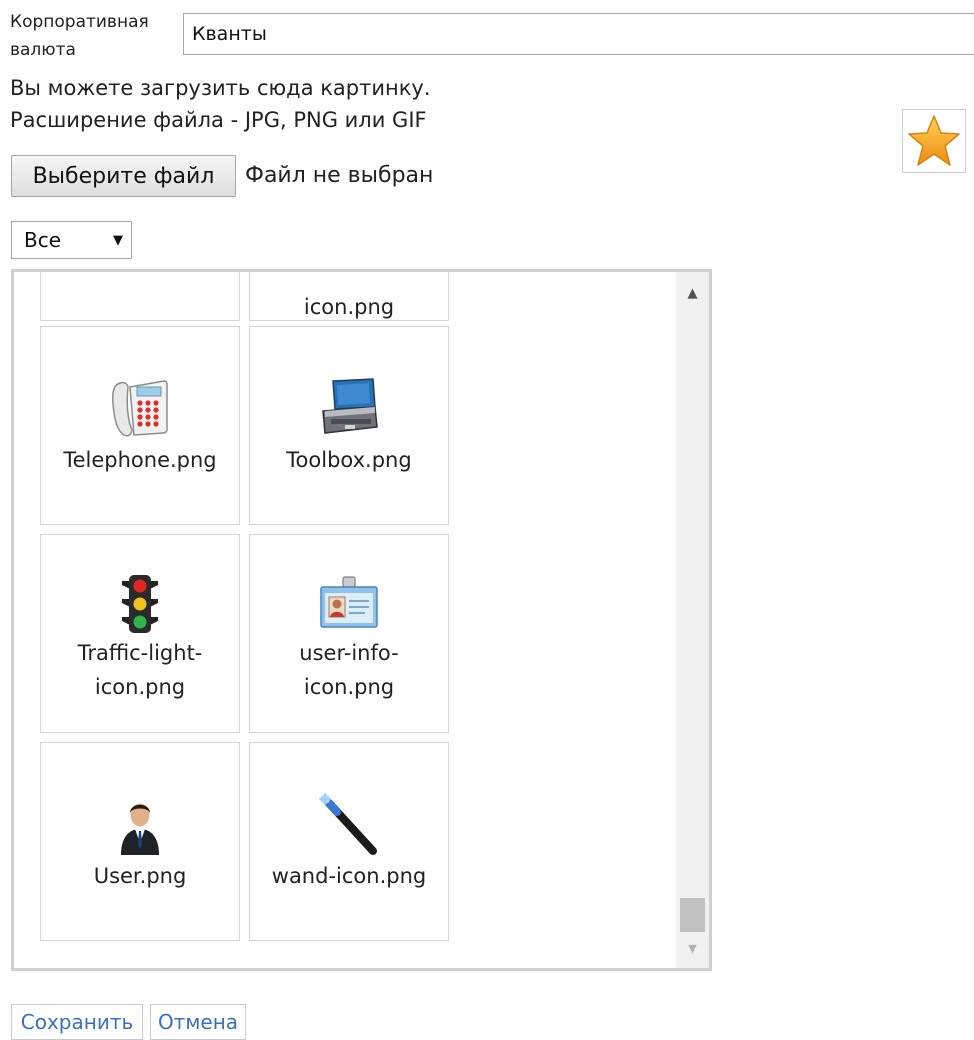 The image size is (974, 1040). I want to click on icon-cell: Traffic-light- icon.png, so click(140, 633).